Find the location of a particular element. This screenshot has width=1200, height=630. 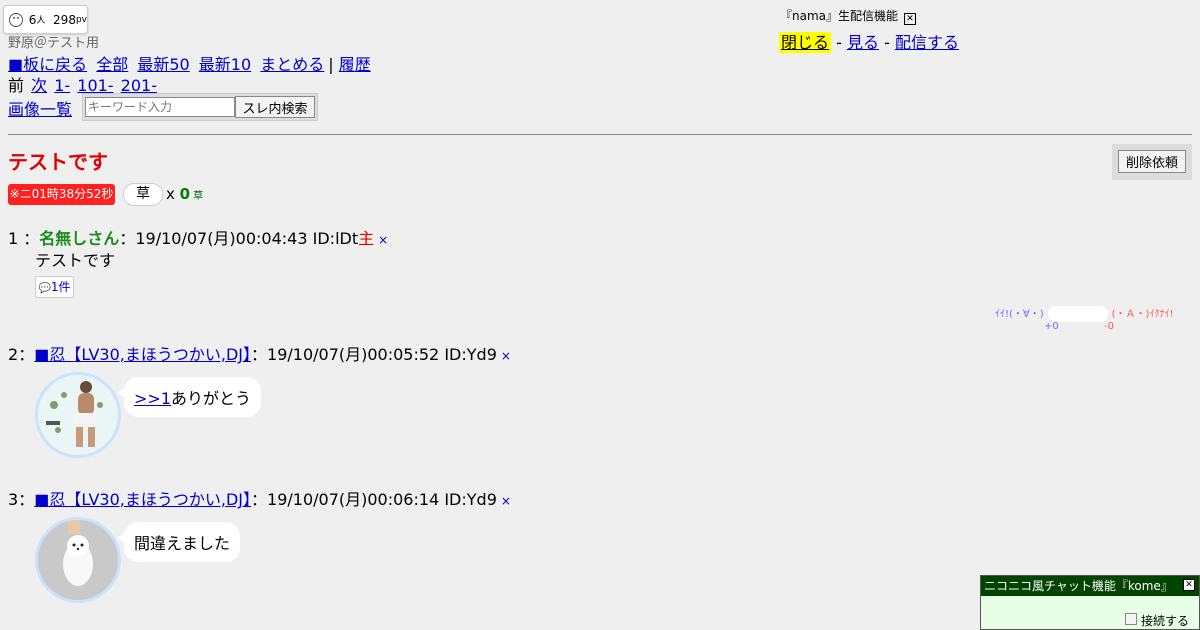

prev-label: 前 is located at coordinates (16, 85).